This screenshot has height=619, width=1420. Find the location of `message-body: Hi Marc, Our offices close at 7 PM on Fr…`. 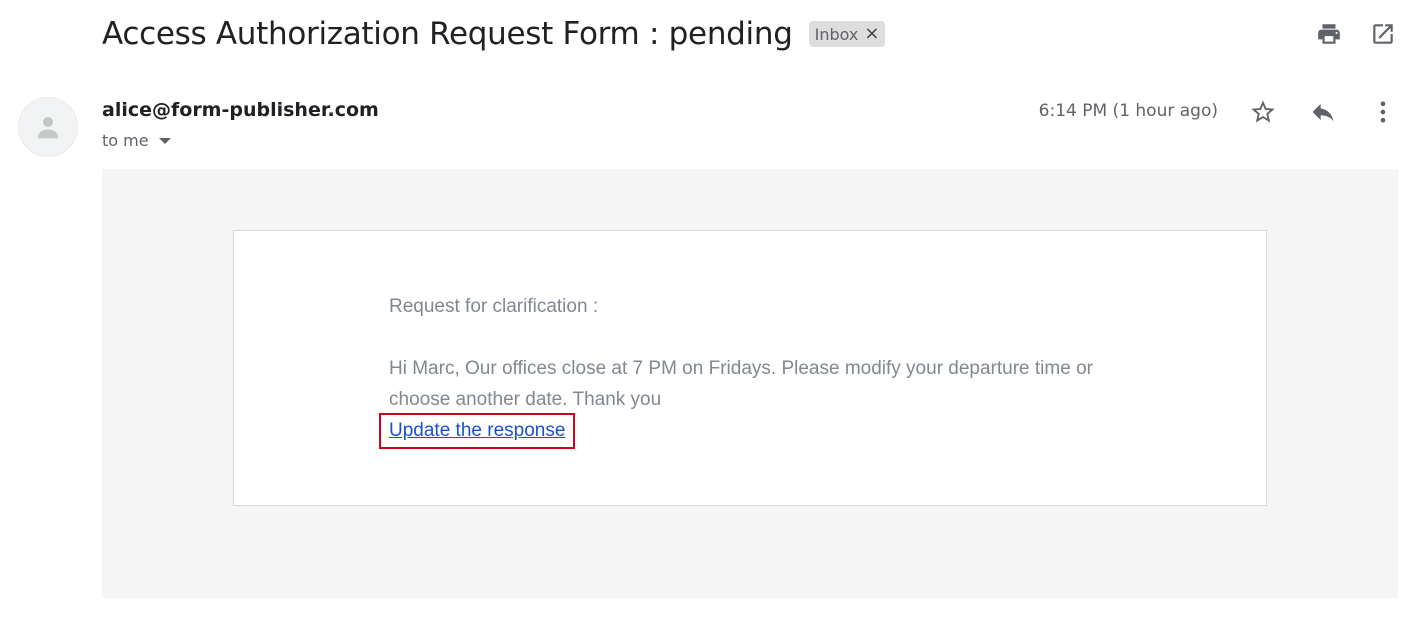

message-body: Hi Marc, Our offices close at 7 PM on Fr… is located at coordinates (741, 384).